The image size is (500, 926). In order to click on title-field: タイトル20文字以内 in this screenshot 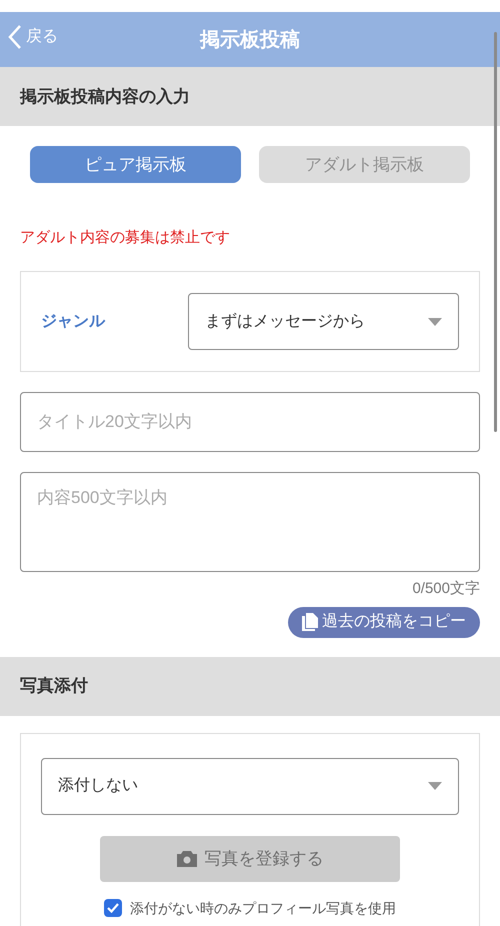, I will do `click(250, 422)`.